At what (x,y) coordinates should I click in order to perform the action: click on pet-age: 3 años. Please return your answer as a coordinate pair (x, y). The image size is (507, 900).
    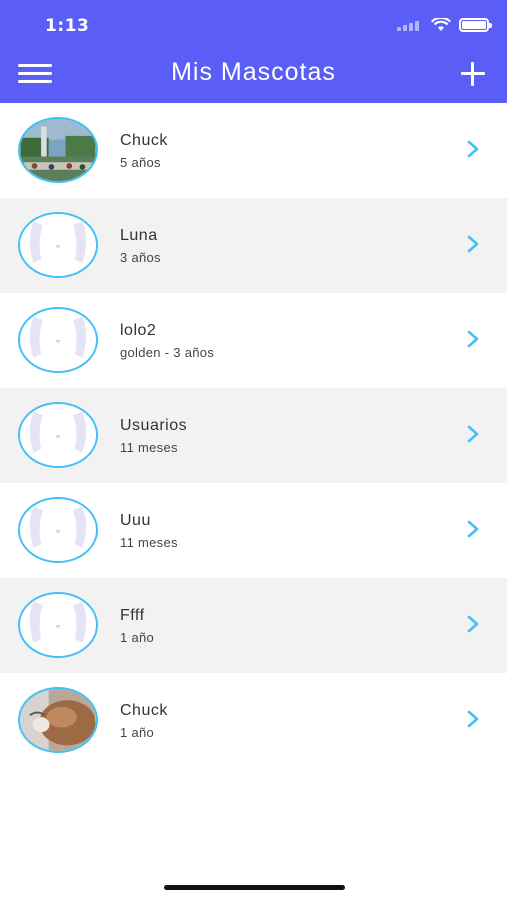
    Looking at the image, I should click on (140, 257).